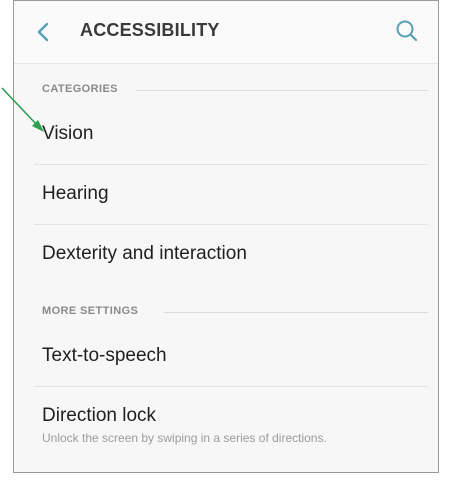 The width and height of the screenshot is (451, 481). Describe the element at coordinates (226, 357) in the screenshot. I see `list-item-text-to-speech: Text-to-speech` at that location.